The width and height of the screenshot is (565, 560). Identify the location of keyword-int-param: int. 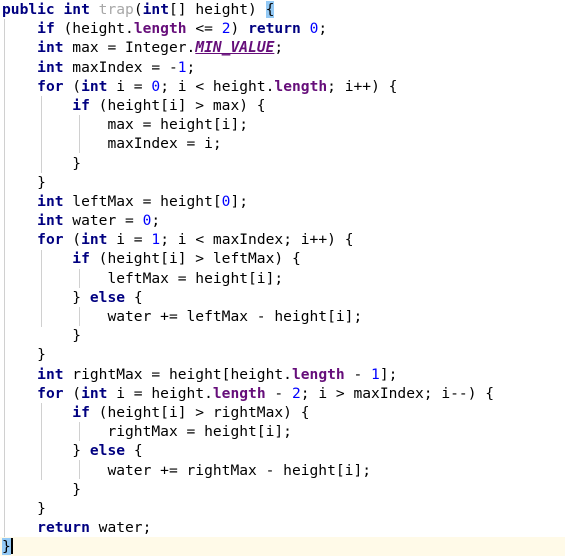
(155, 9).